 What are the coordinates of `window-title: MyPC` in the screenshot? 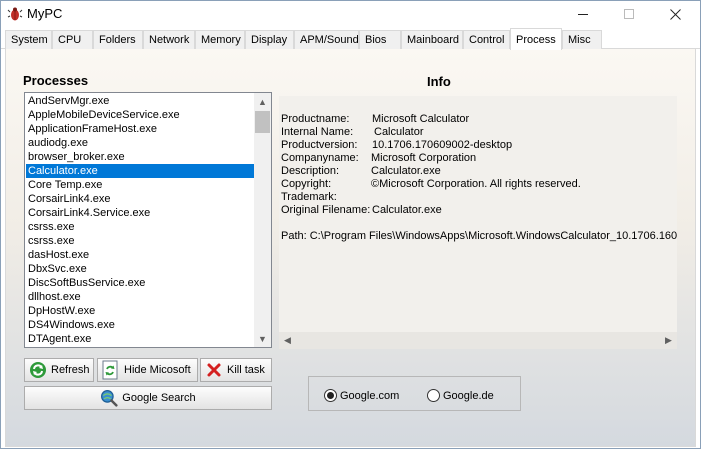 It's located at (45, 13).